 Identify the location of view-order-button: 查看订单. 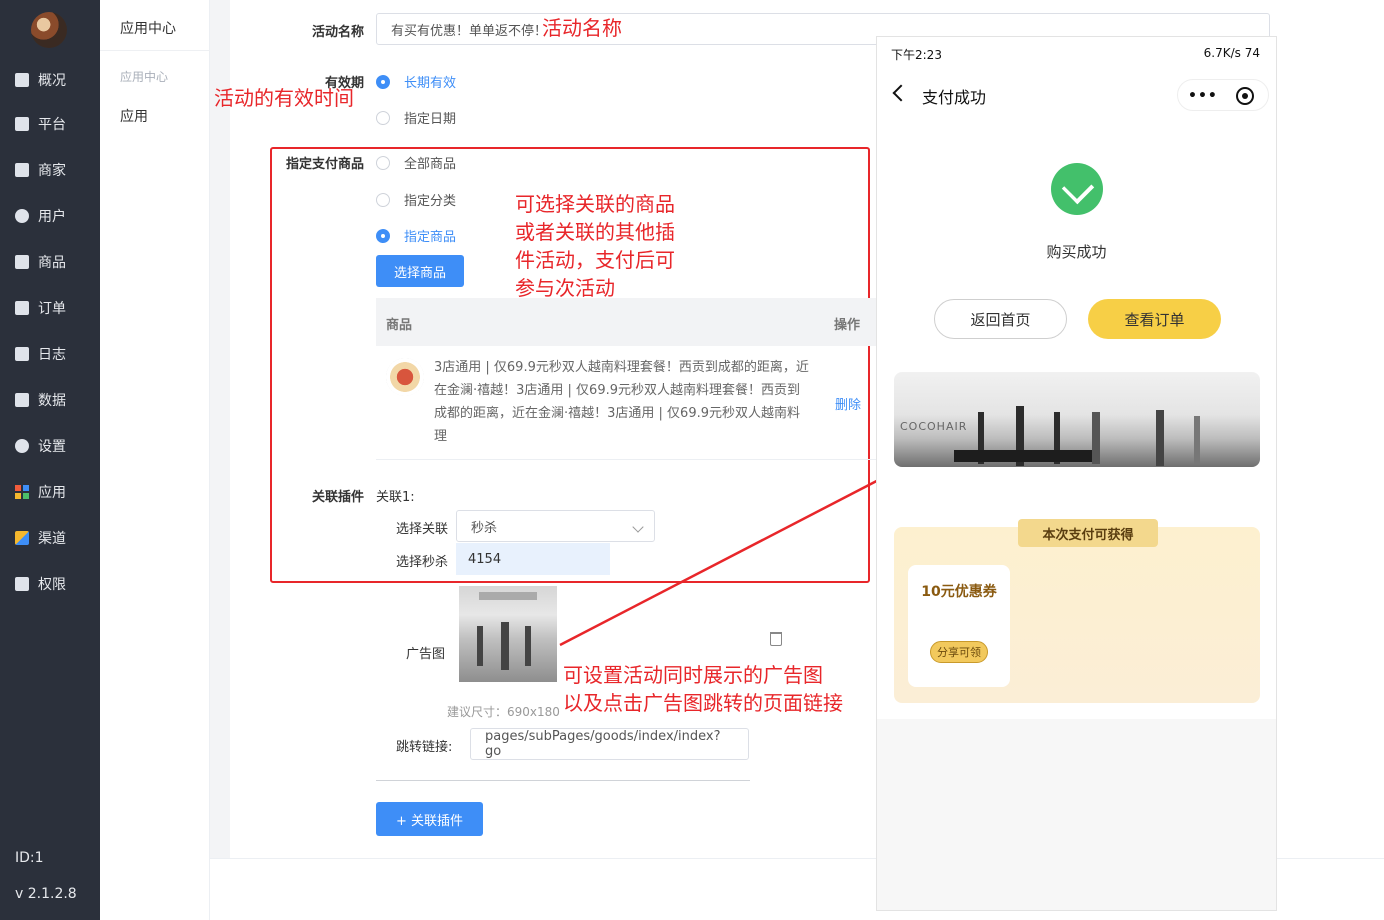
(1154, 319).